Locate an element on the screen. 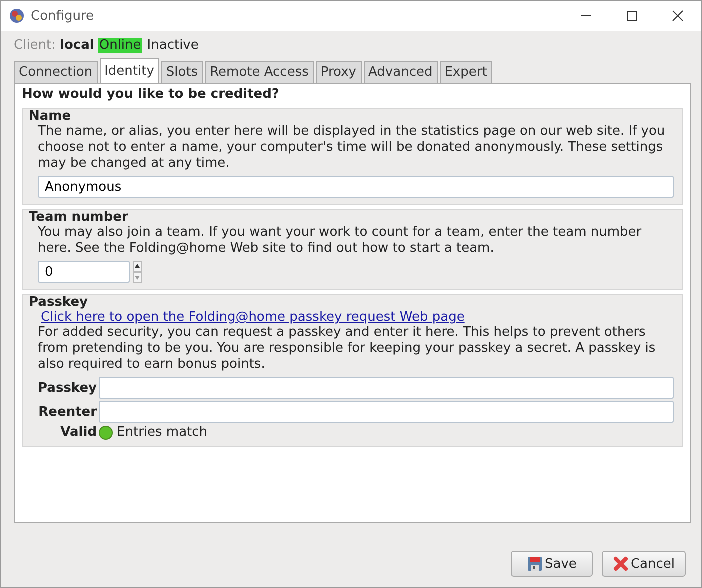 The height and width of the screenshot is (588, 702). validation-message: Entries match is located at coordinates (162, 432).